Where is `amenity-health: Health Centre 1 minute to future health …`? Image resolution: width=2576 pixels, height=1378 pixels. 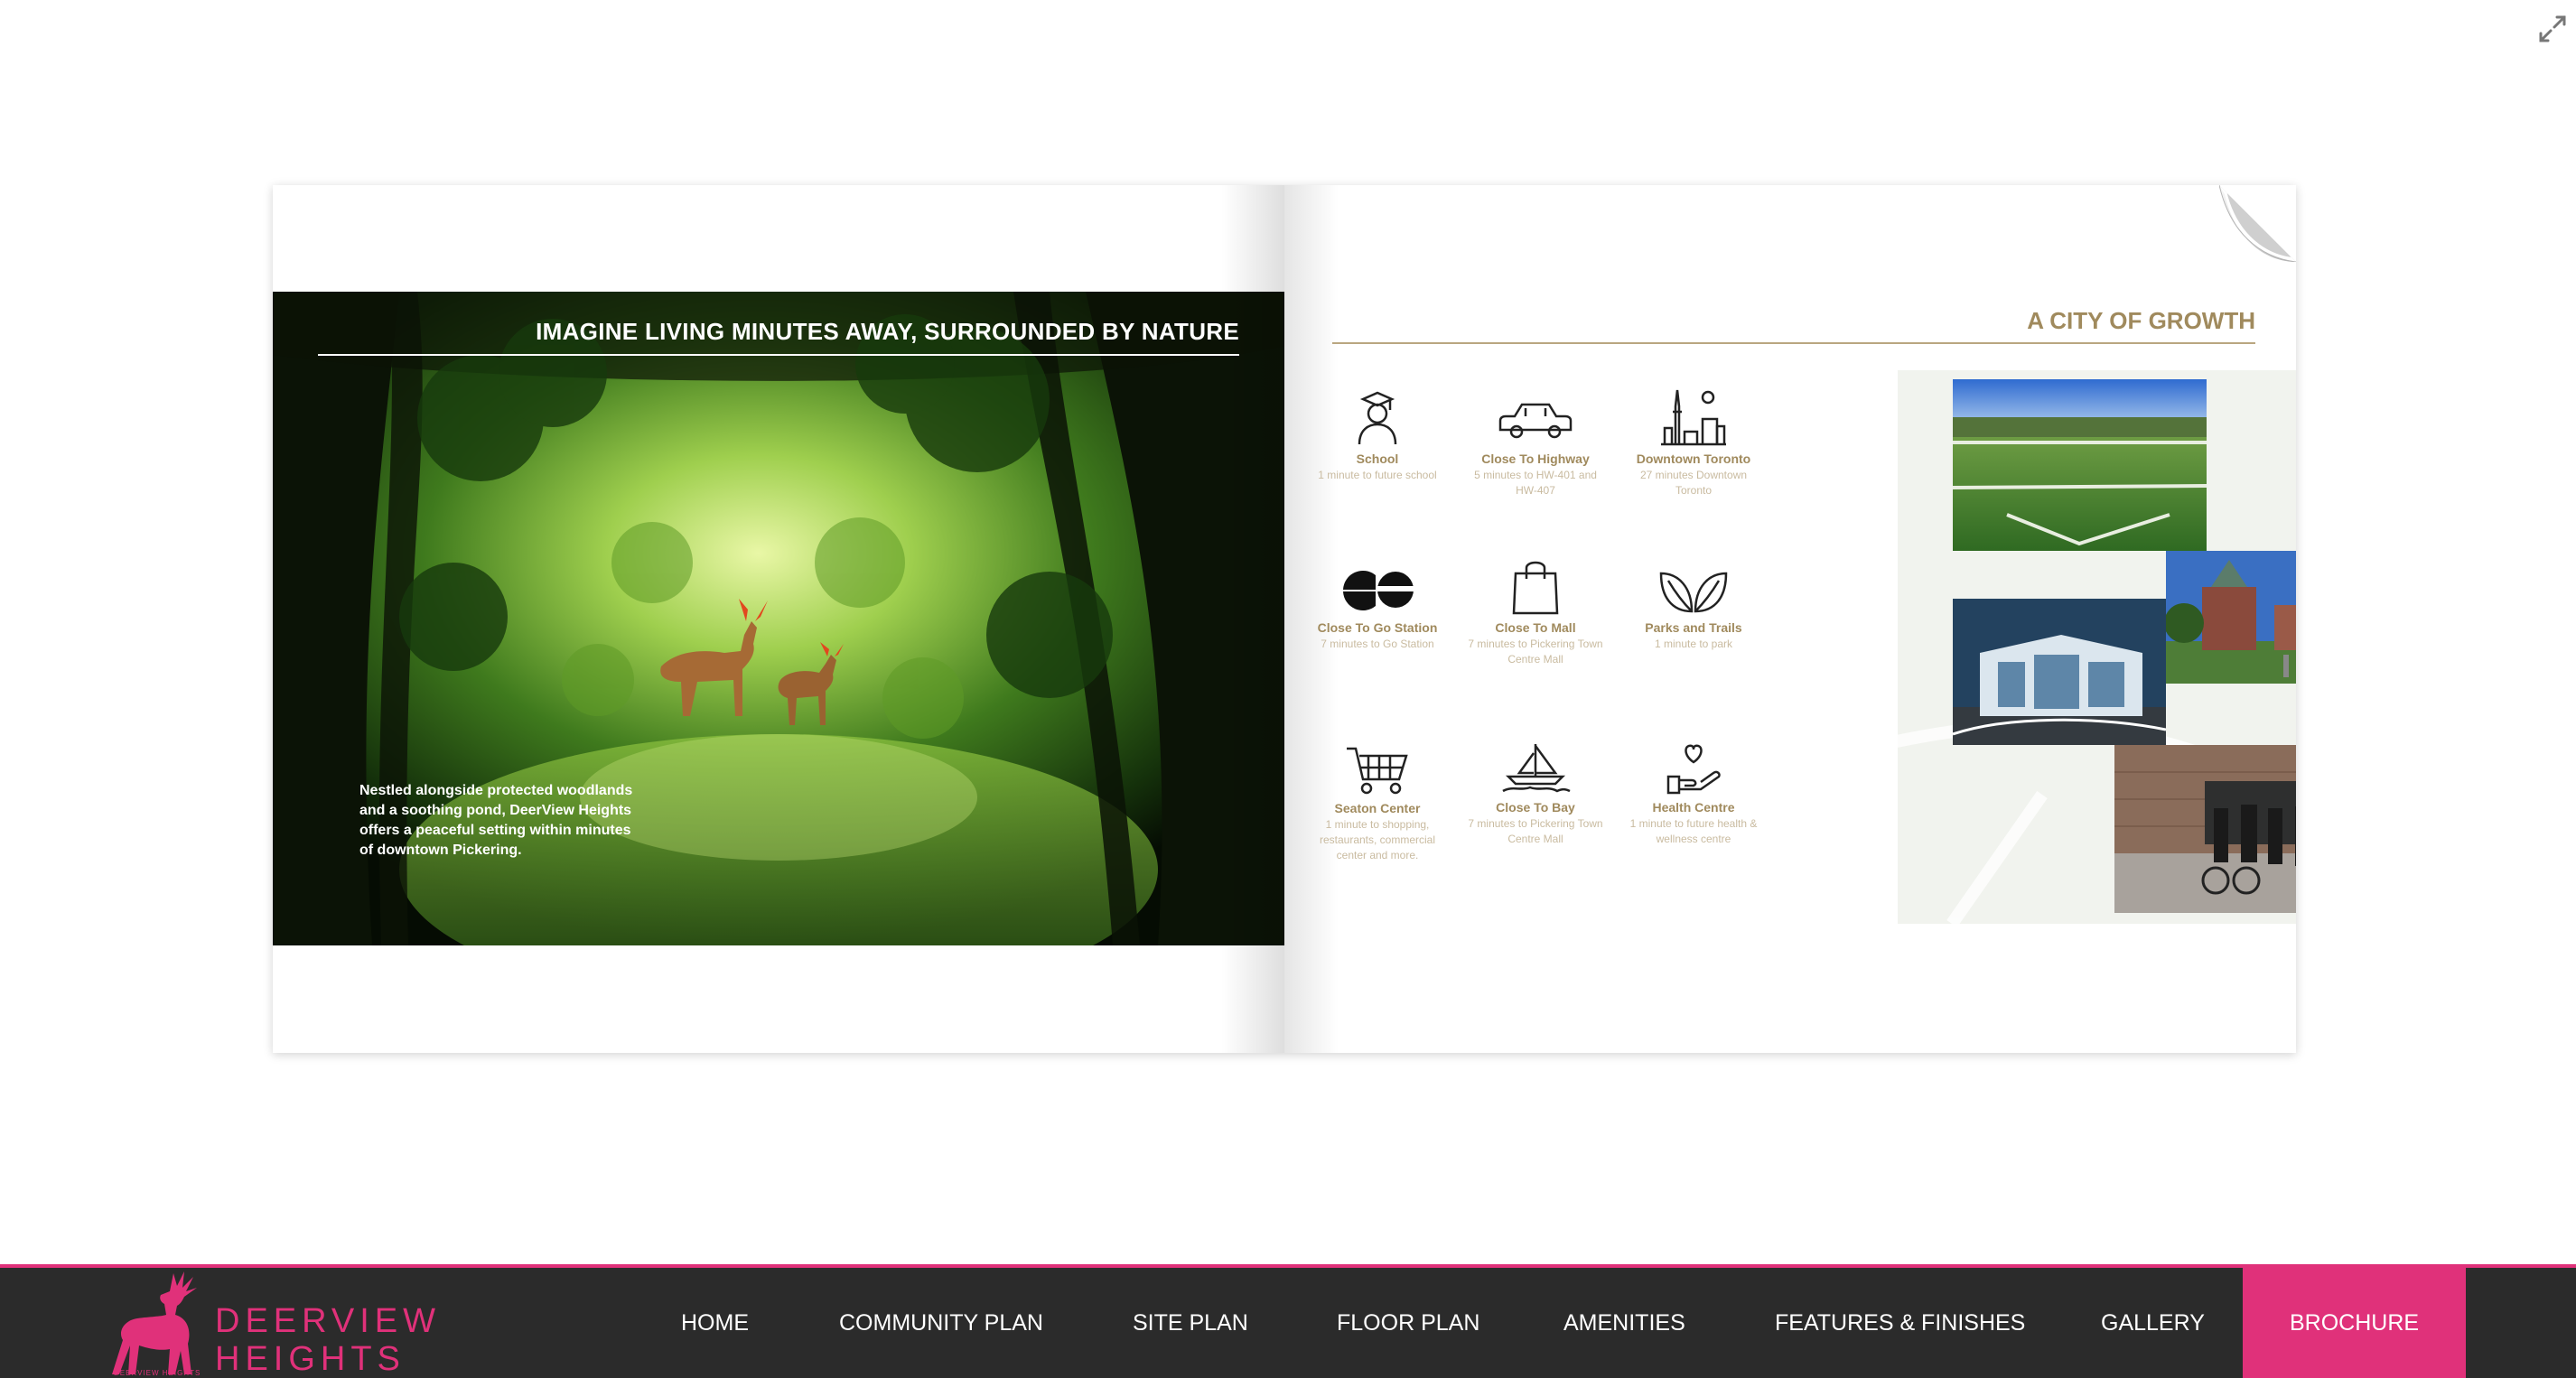 amenity-health: Health Centre 1 minute to future health … is located at coordinates (1693, 793).